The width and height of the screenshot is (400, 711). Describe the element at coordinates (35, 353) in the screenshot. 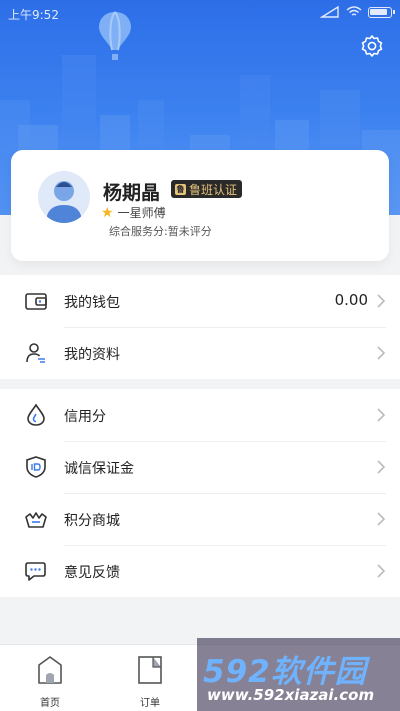

I see `user-profile-icon` at that location.